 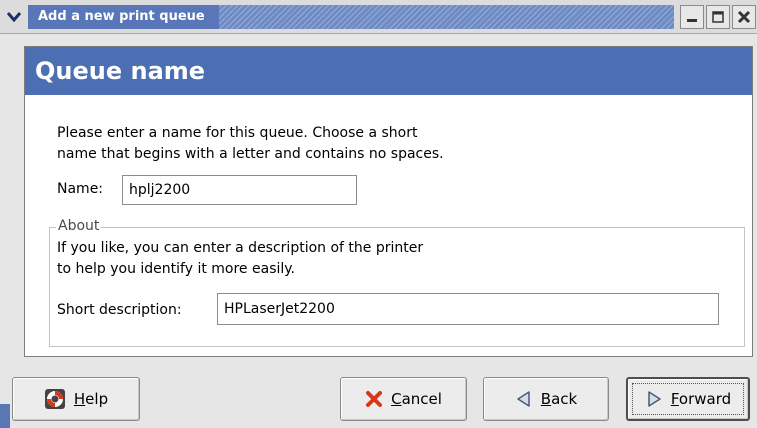 I want to click on background-edge, so click(x=5, y=416).